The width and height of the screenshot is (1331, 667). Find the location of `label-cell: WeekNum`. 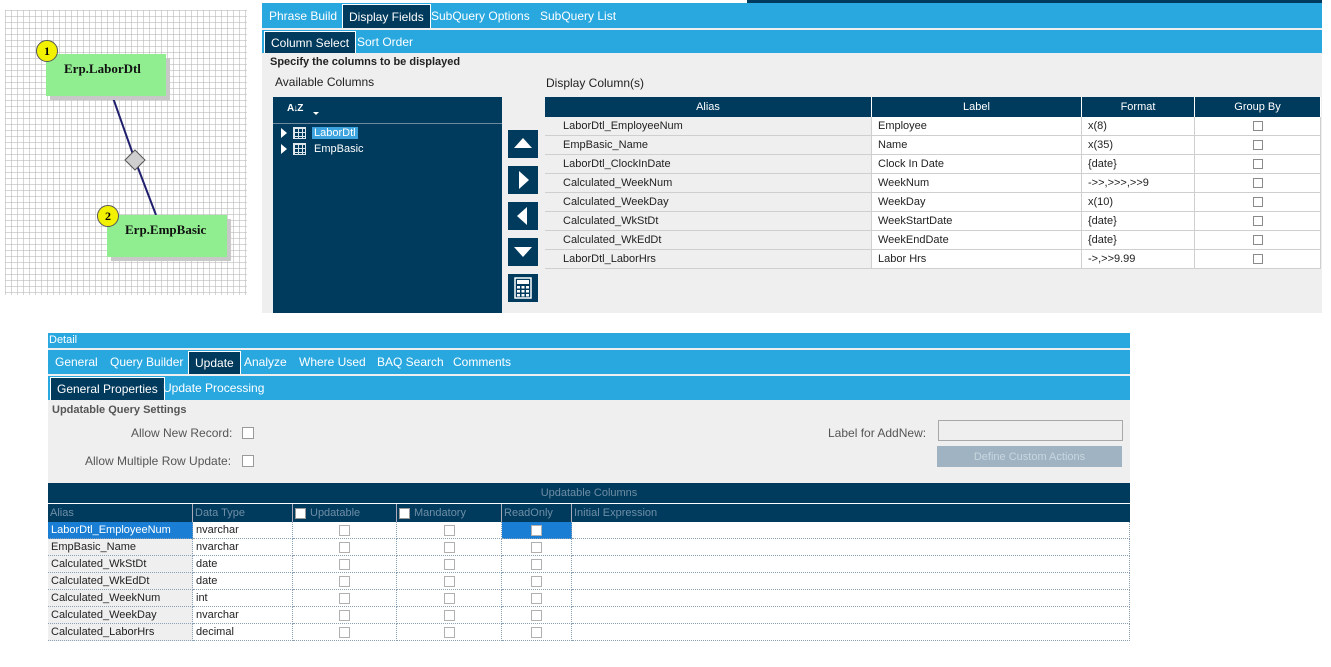

label-cell: WeekNum is located at coordinates (977, 183).